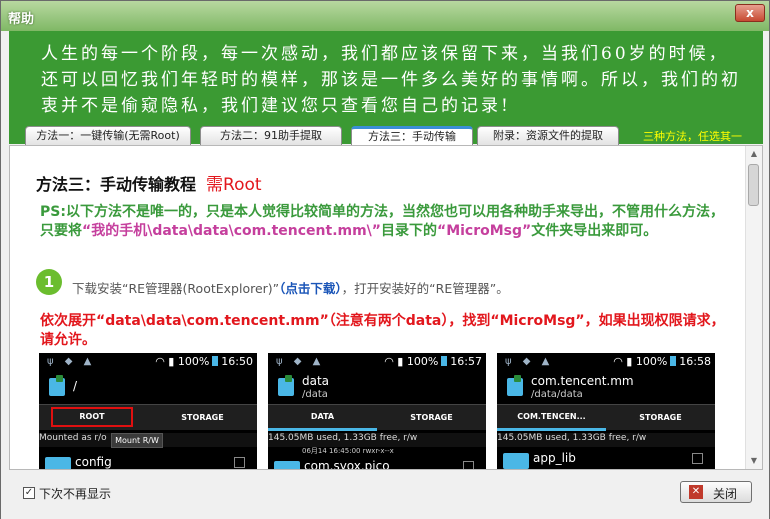  I want to click on path-title: com.tencent.mm, so click(582, 381).